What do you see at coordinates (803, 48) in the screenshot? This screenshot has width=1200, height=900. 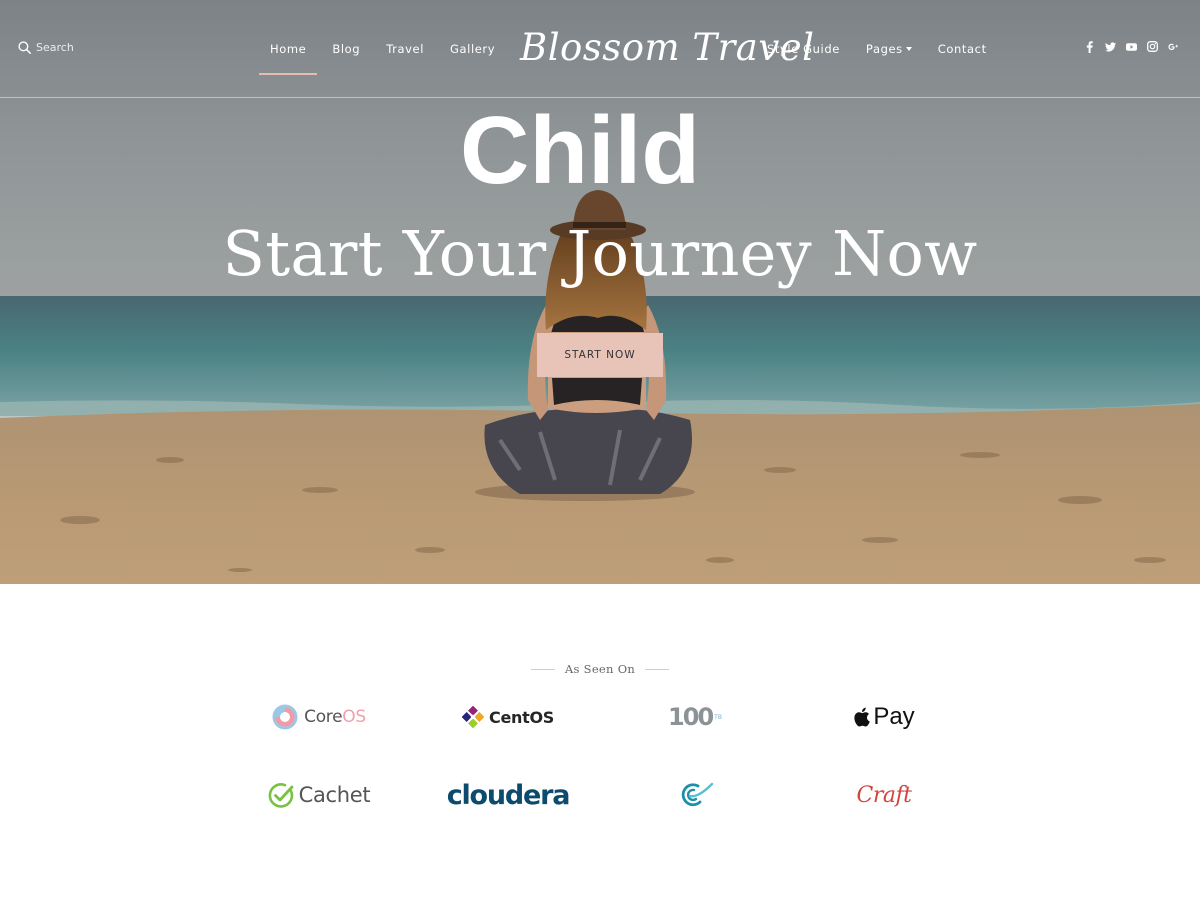 I see `nav-style-guide: Style Guide` at bounding box center [803, 48].